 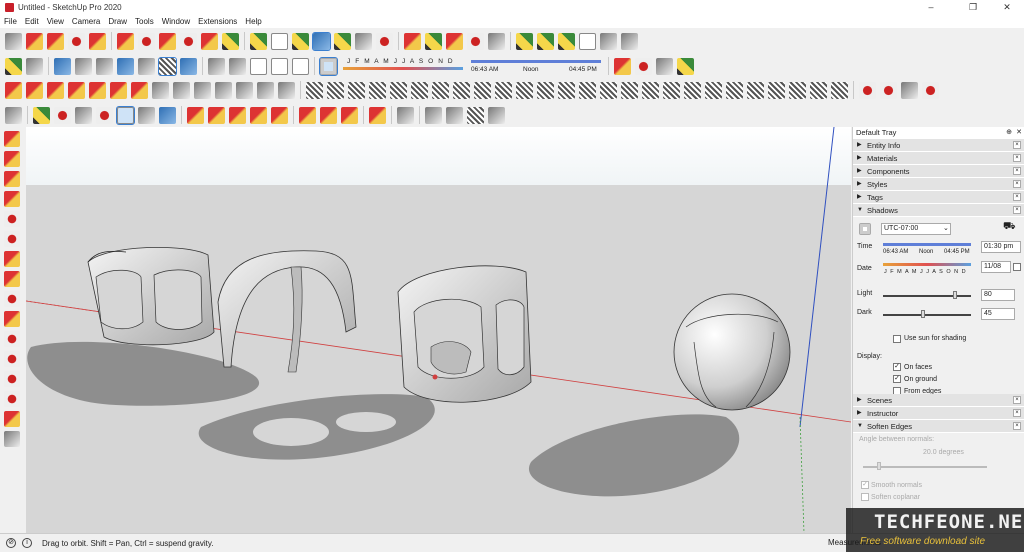 What do you see at coordinates (286, 90) in the screenshot?
I see `flip-edge-icon` at bounding box center [286, 90].